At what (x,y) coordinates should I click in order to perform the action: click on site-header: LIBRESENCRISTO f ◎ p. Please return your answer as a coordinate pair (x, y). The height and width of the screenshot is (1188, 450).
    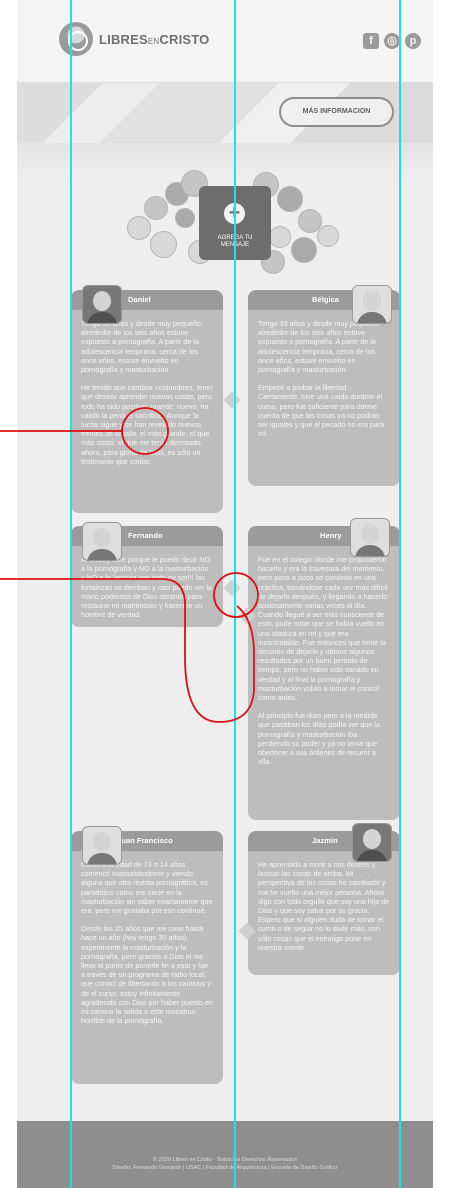
    Looking at the image, I should click on (225, 41).